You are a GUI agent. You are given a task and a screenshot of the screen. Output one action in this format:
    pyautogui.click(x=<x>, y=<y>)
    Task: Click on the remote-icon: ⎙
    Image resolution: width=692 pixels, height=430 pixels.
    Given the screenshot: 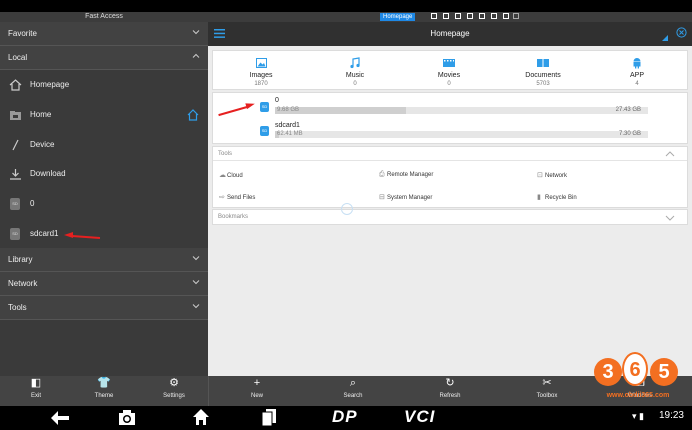 What is the action you would take?
    pyautogui.click(x=382, y=174)
    